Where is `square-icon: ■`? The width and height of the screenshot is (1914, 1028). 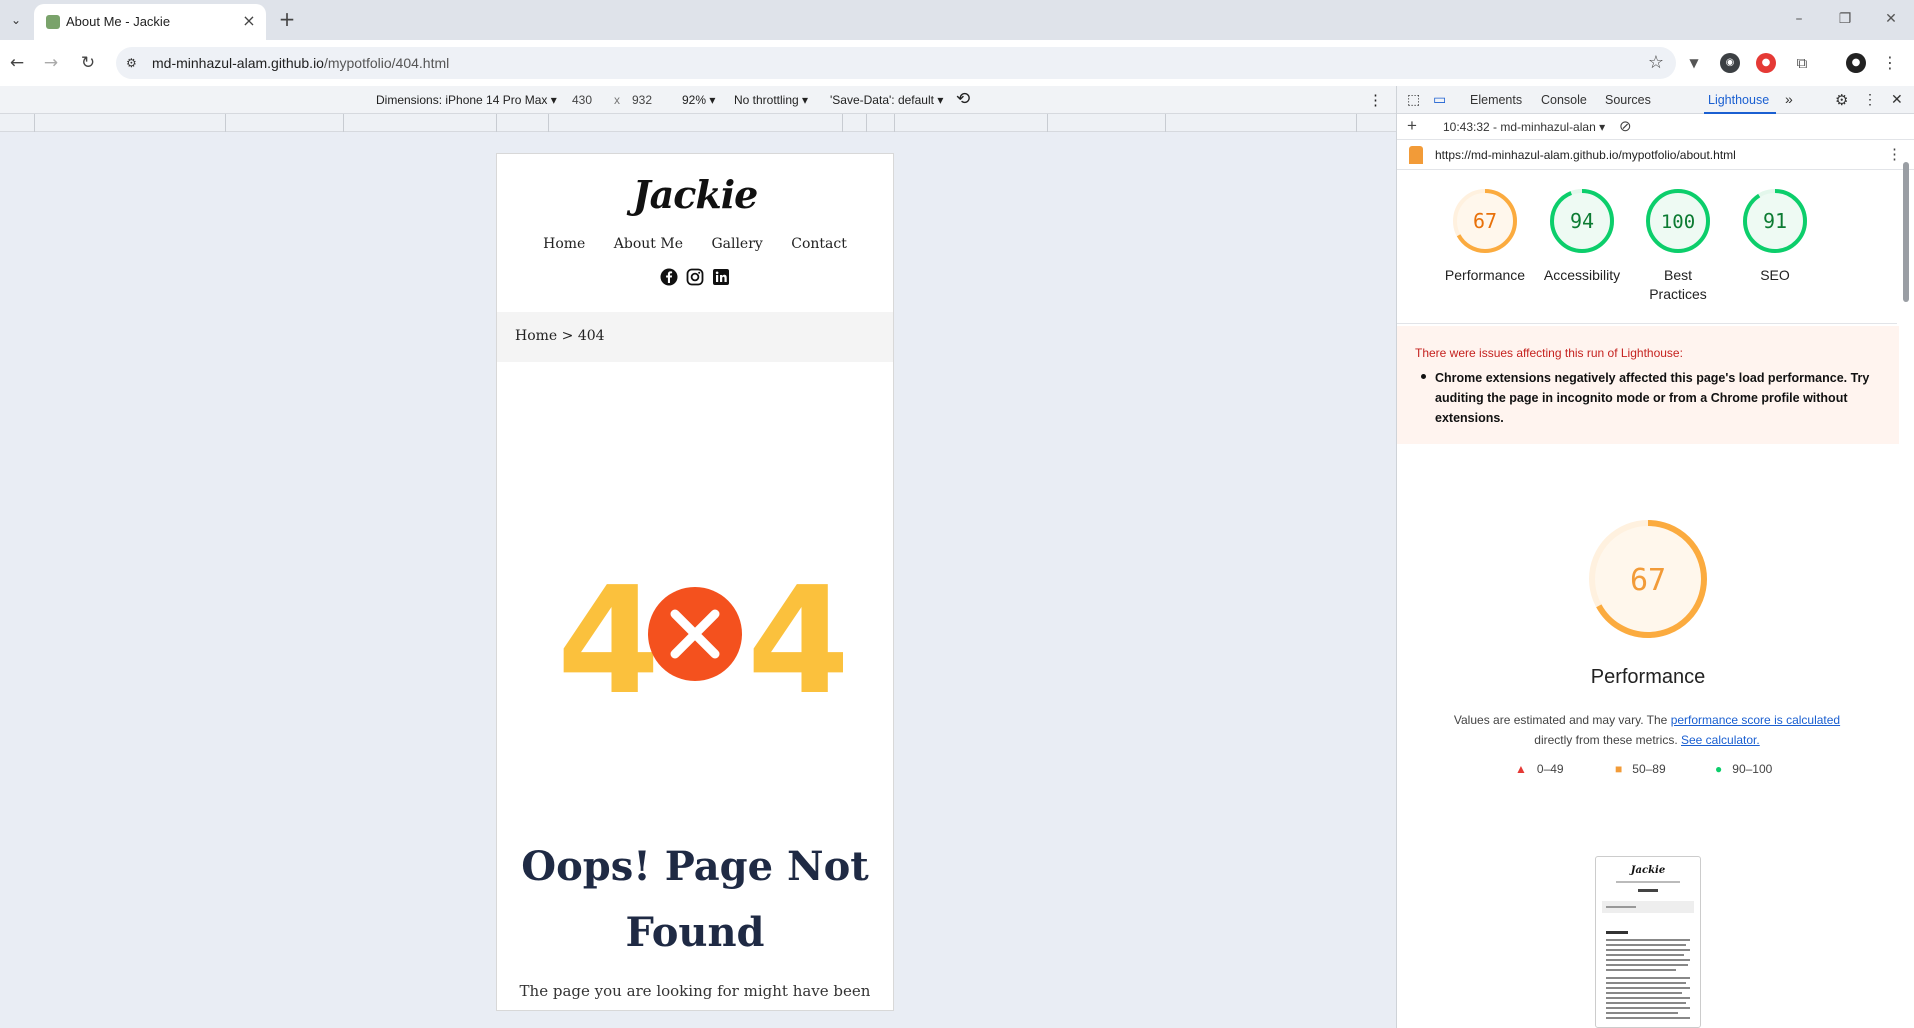
square-icon: ■ is located at coordinates (1619, 769).